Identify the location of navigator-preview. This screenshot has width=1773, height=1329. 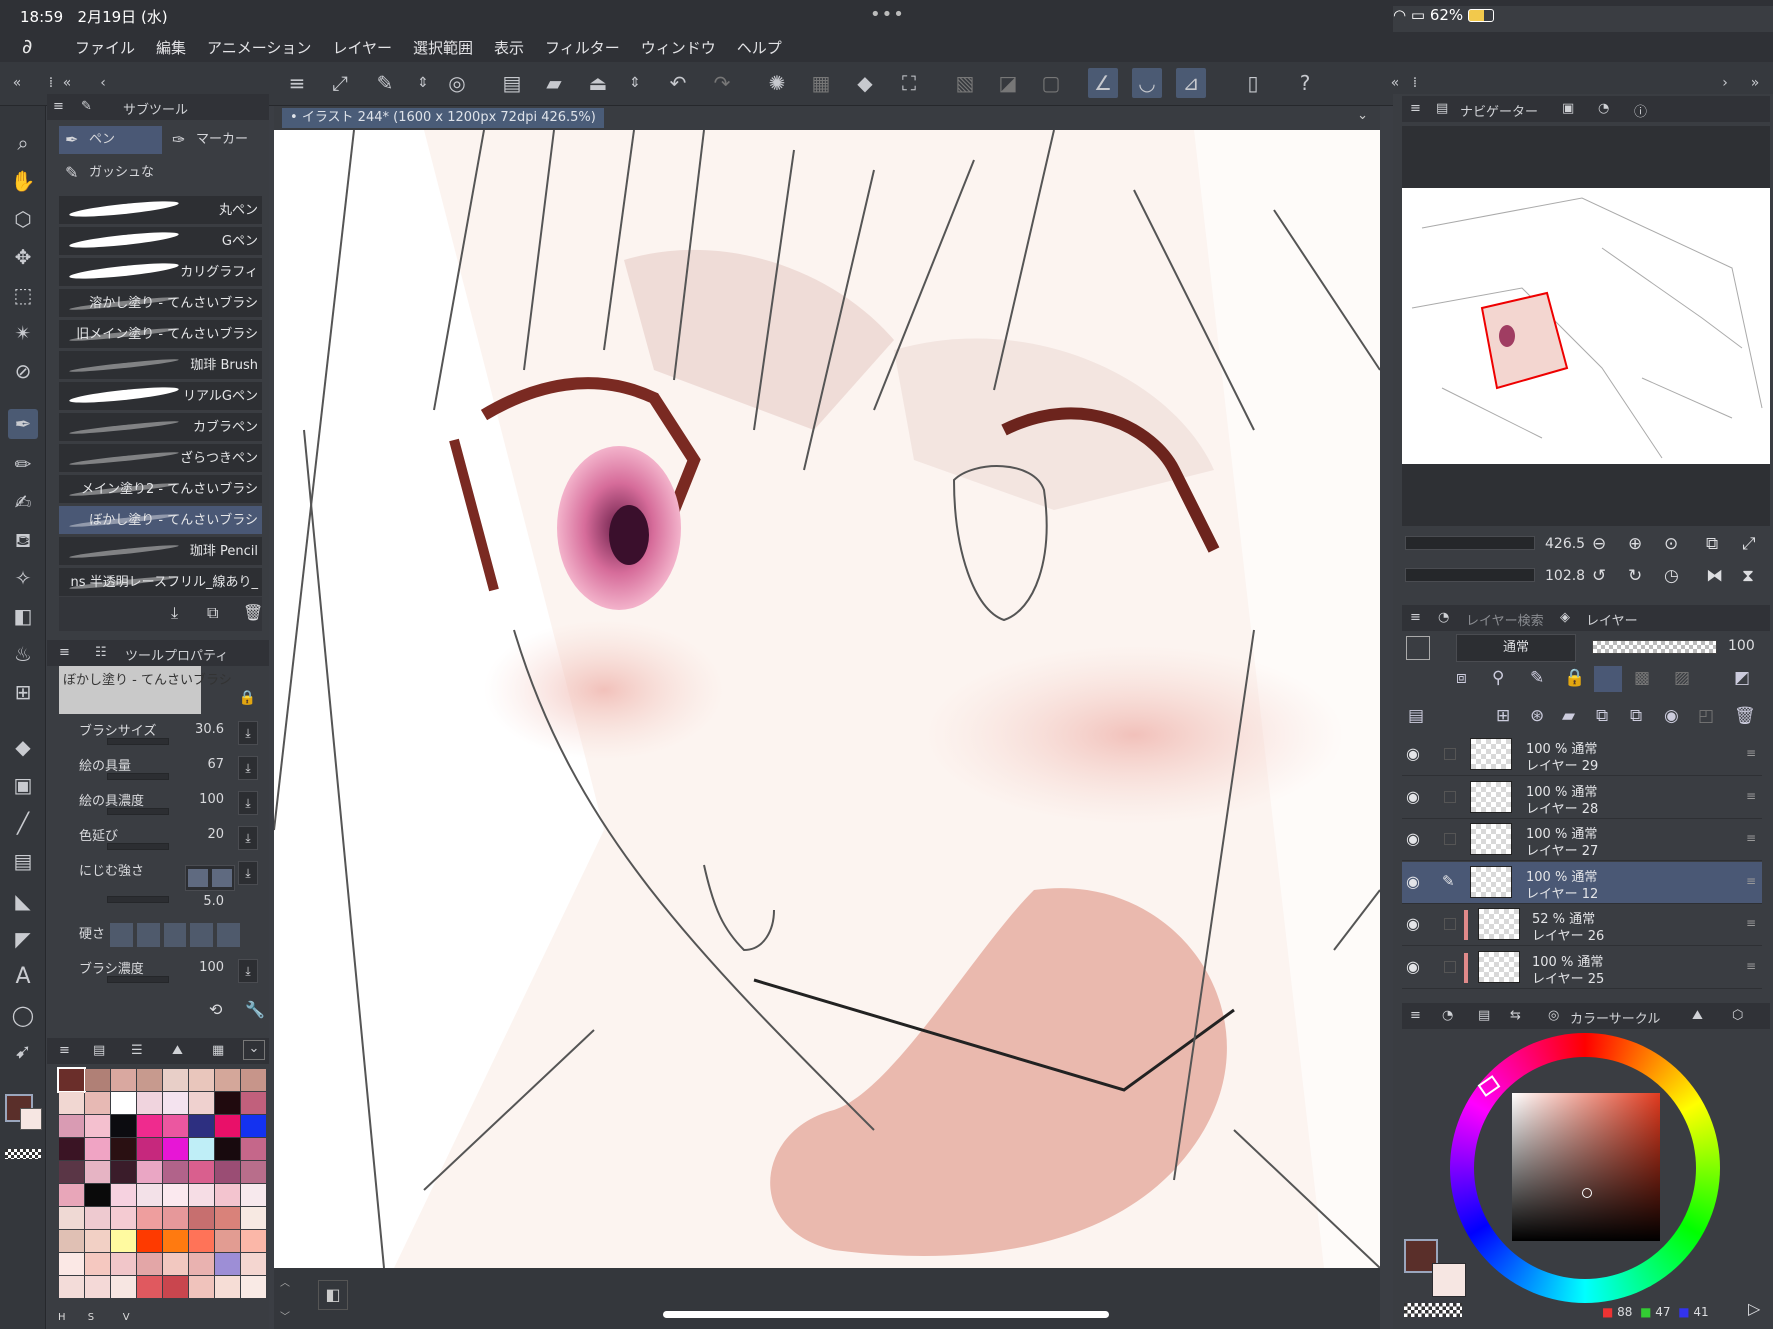
(1586, 326).